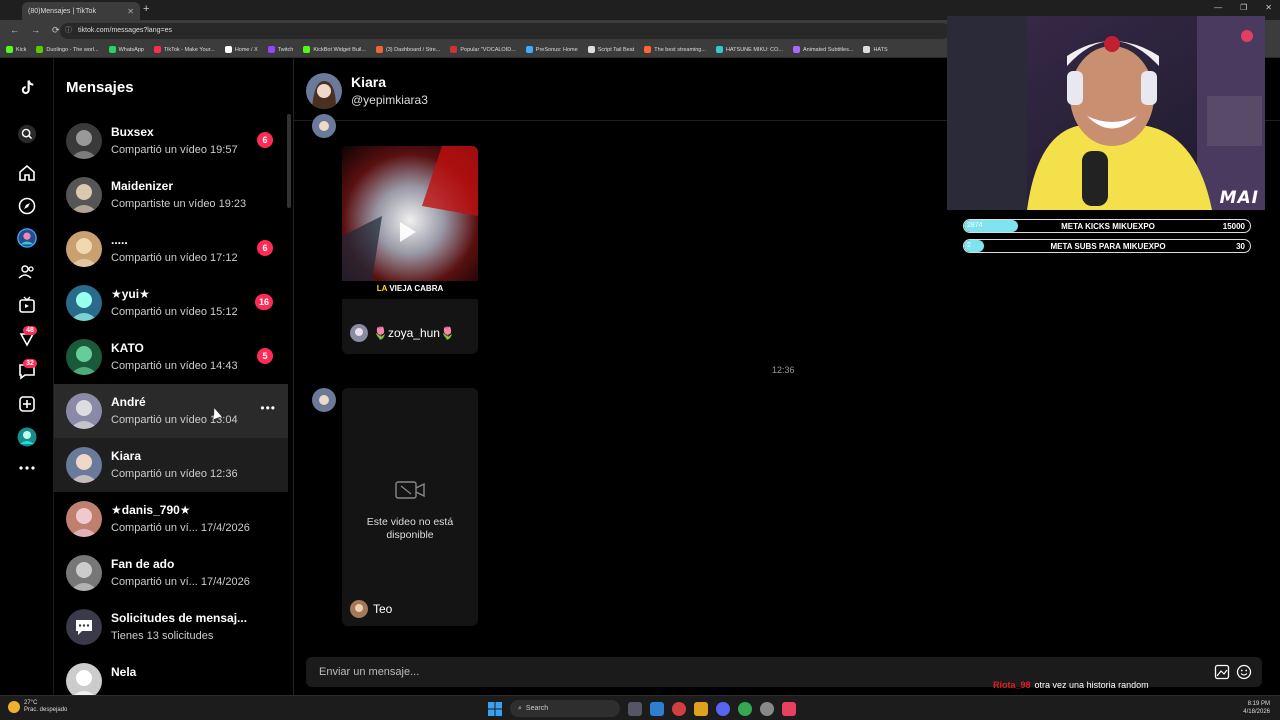 This screenshot has width=1280, height=720. I want to click on more-icon, so click(27, 468).